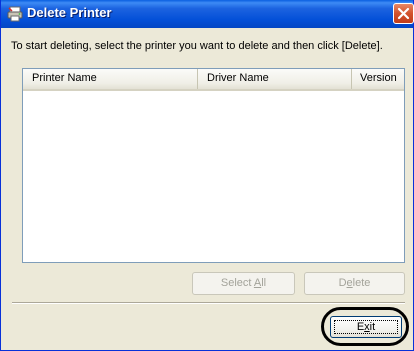 The width and height of the screenshot is (414, 351). Describe the element at coordinates (208, 303) in the screenshot. I see `separator` at that location.